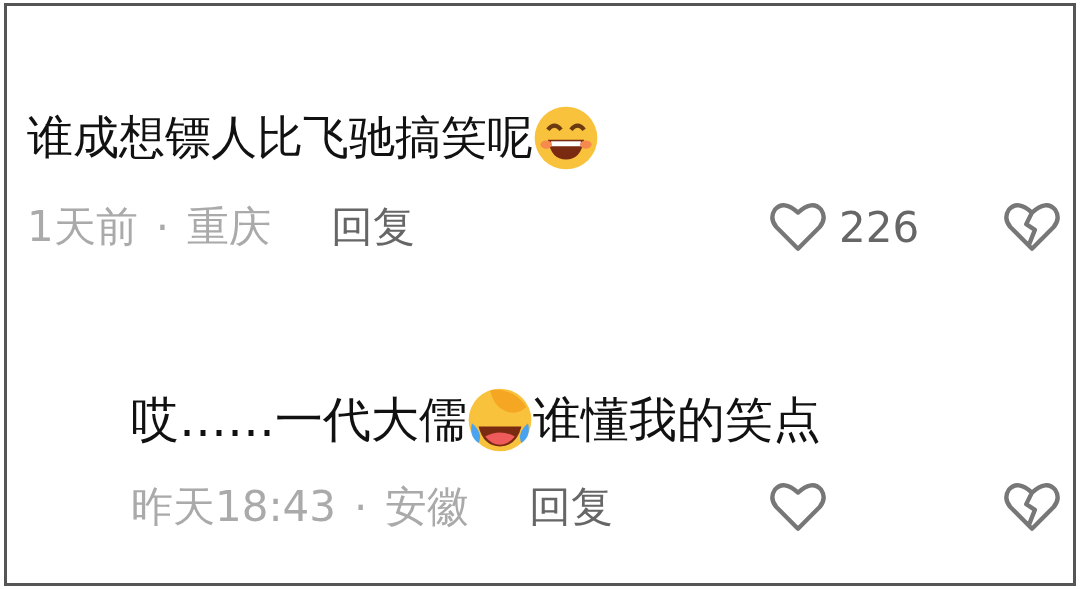 This screenshot has height=589, width=1080. Describe the element at coordinates (229, 227) in the screenshot. I see `comment-location: 重庆` at that location.